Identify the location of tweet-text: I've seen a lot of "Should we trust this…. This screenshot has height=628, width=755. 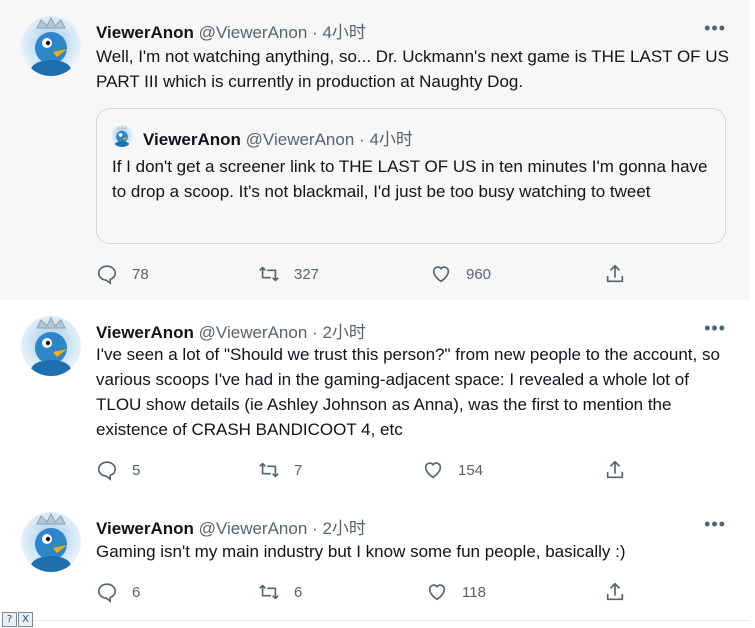
(408, 392).